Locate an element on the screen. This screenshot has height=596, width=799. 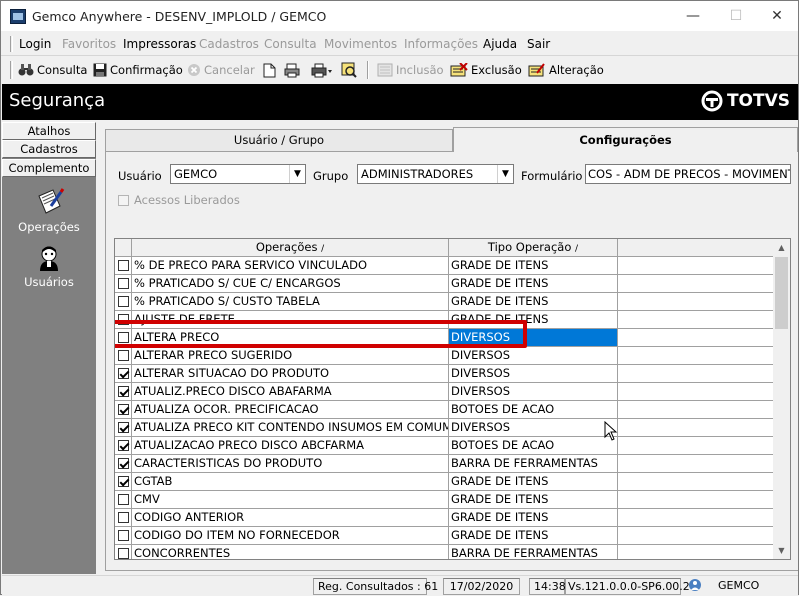
print-preview-button is located at coordinates (293, 70).